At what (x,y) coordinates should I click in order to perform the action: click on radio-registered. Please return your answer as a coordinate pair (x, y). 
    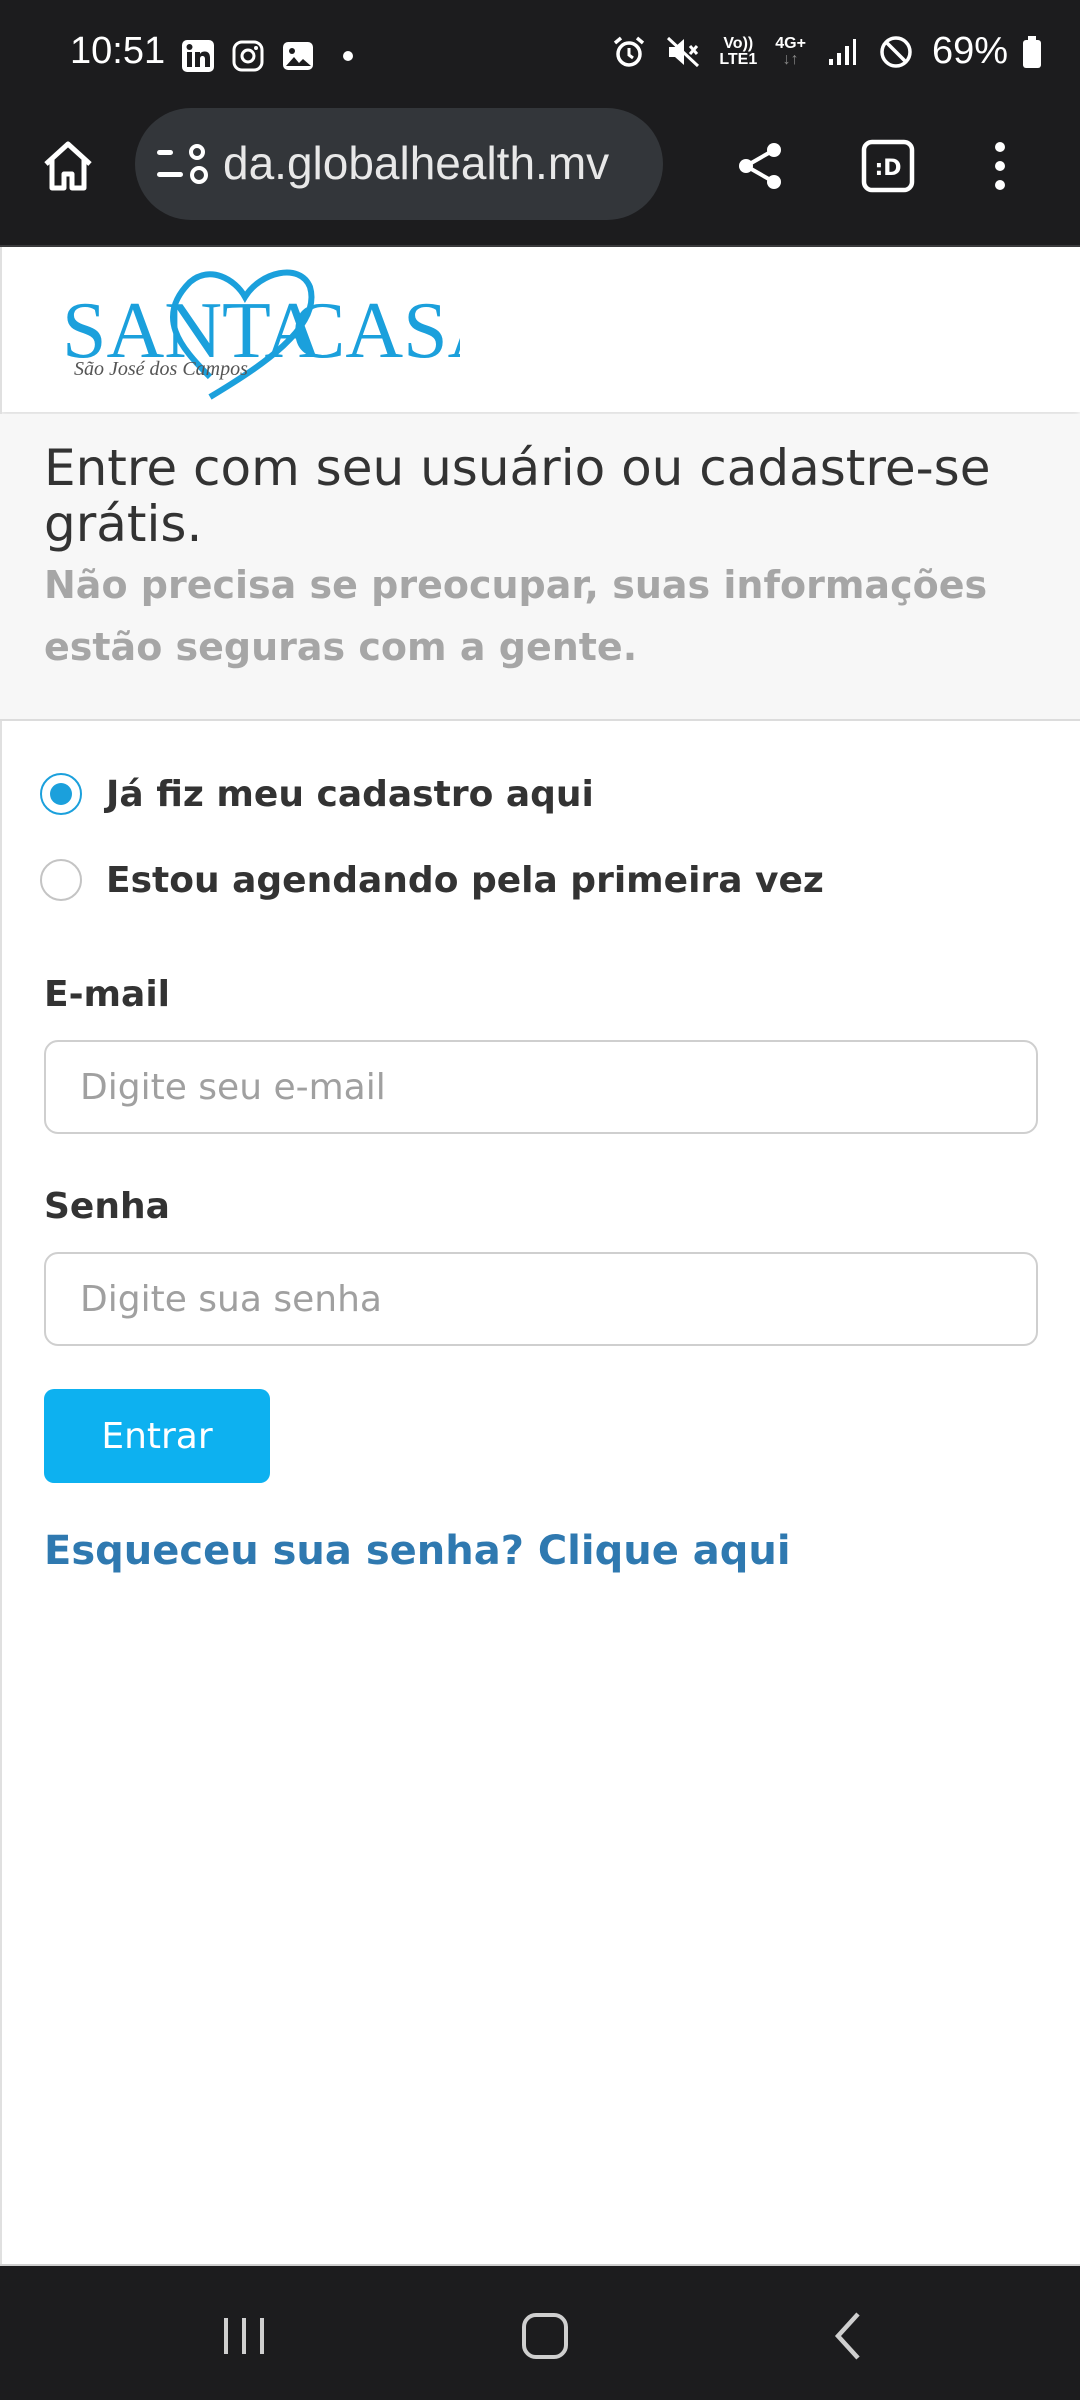
    Looking at the image, I should click on (61, 794).